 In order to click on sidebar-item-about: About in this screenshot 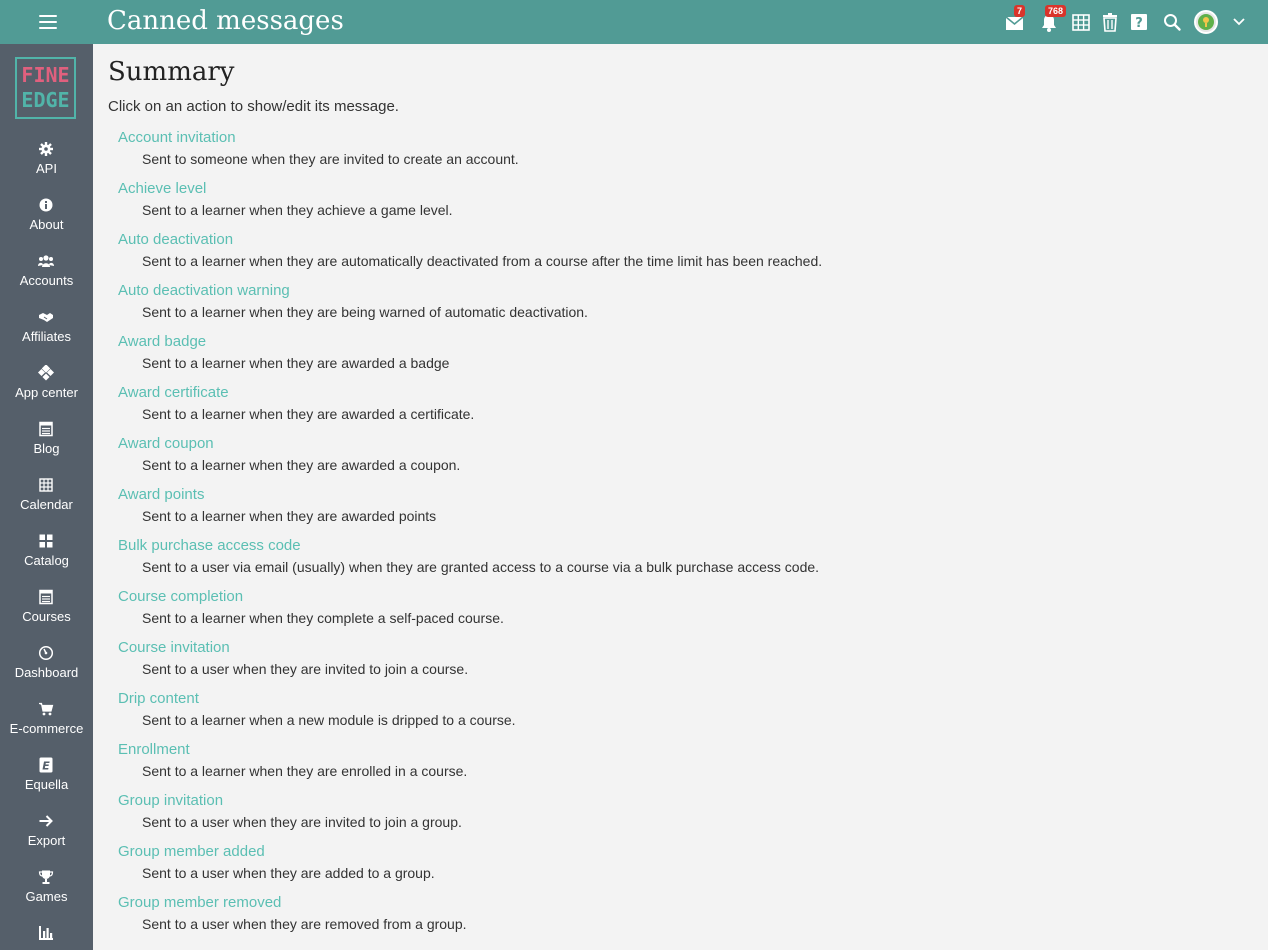, I will do `click(46, 225)`.